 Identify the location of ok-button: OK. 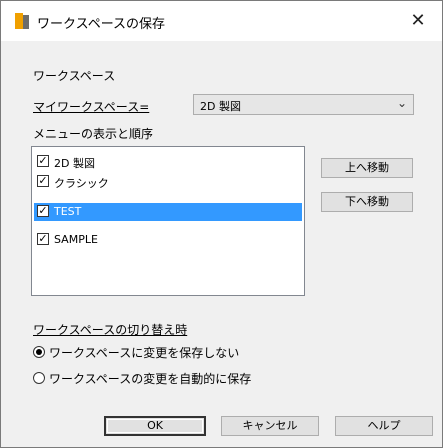
(155, 426).